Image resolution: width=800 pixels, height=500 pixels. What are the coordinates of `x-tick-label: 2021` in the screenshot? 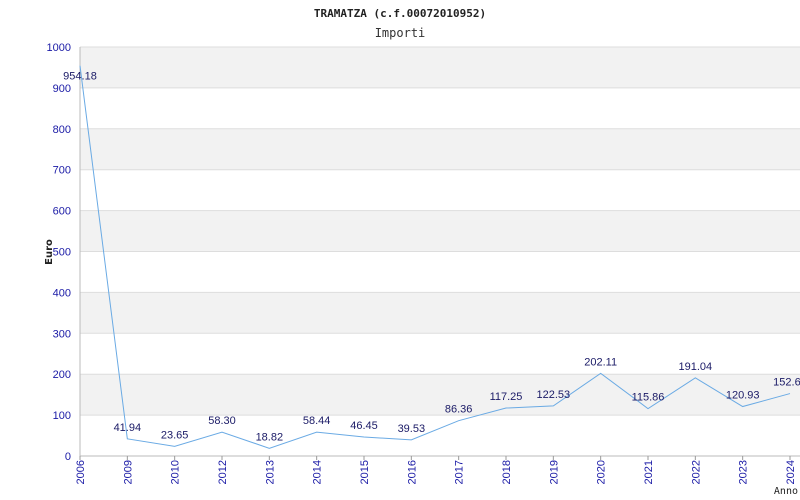 It's located at (649, 472).